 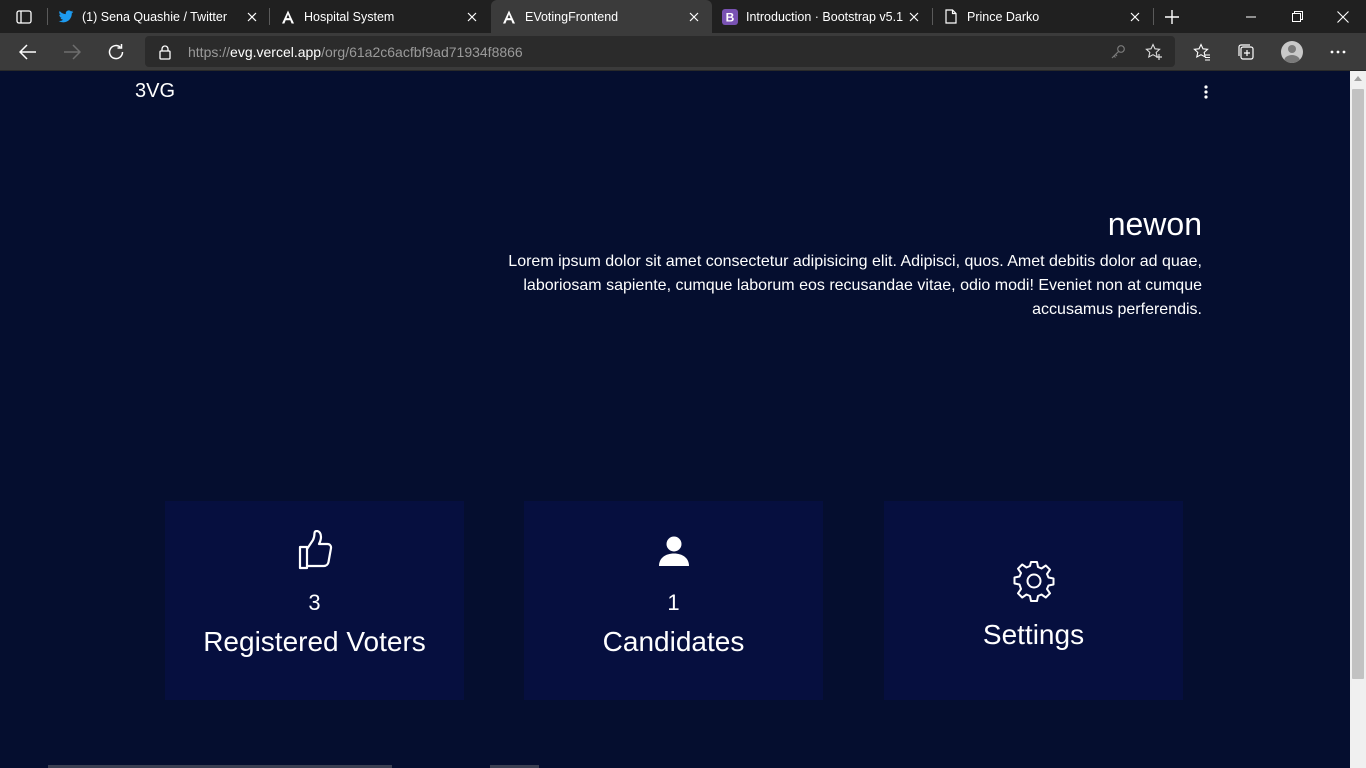 What do you see at coordinates (1153, 16) in the screenshot?
I see `tab-separator` at bounding box center [1153, 16].